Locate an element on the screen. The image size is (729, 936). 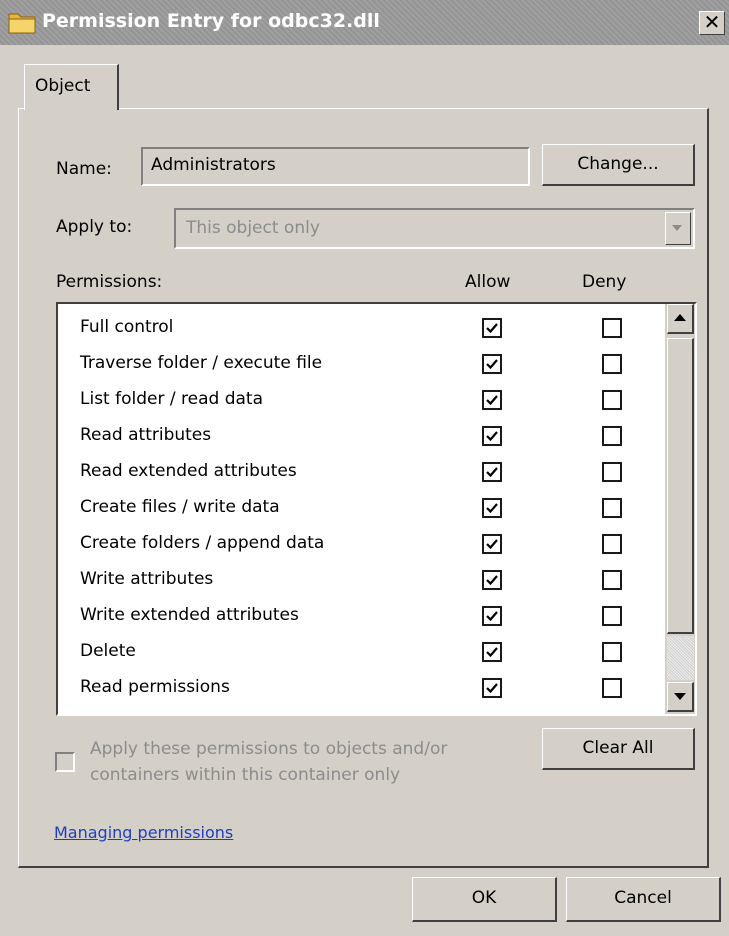
title-bar: Permission Entry for odbc32.dll ✕ is located at coordinates (364, 22).